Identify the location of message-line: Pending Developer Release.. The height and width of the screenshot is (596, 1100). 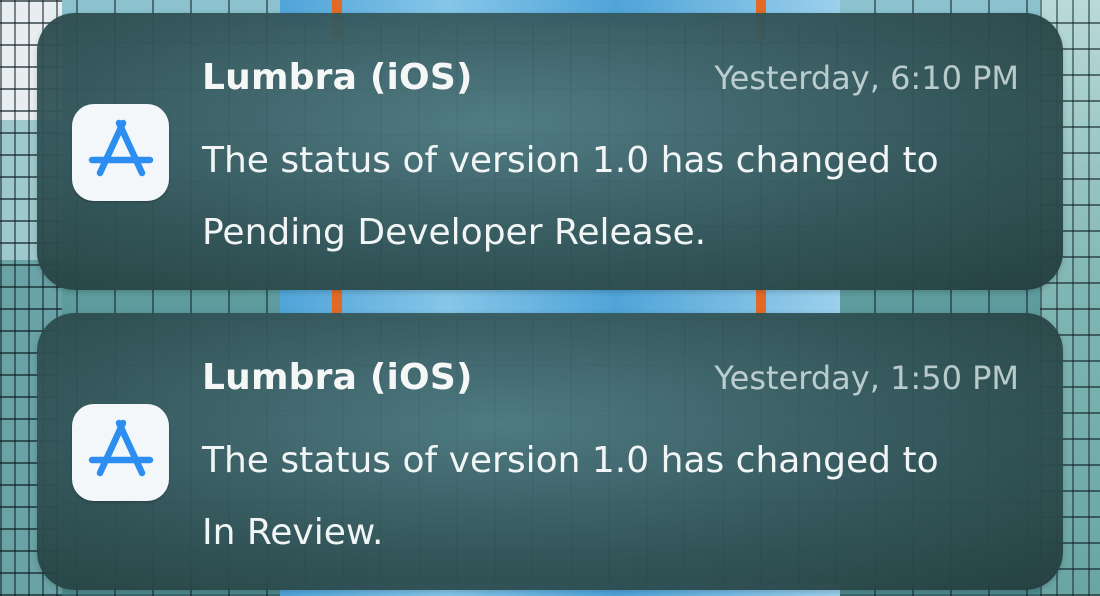
(454, 232).